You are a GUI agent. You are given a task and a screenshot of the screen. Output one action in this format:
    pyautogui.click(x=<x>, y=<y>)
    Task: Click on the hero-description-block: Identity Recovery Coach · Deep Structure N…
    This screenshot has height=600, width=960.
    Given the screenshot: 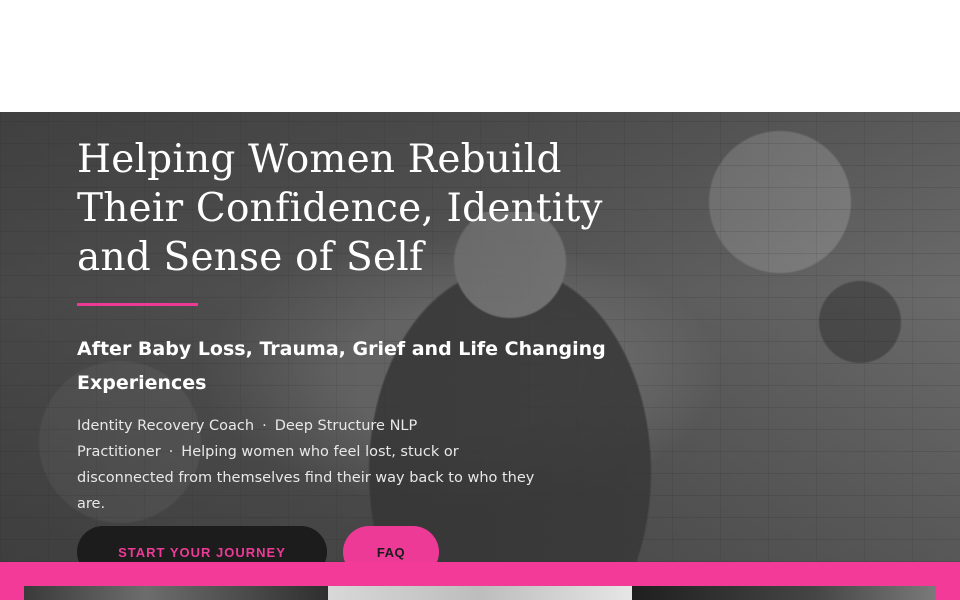 What is the action you would take?
    pyautogui.click(x=307, y=465)
    